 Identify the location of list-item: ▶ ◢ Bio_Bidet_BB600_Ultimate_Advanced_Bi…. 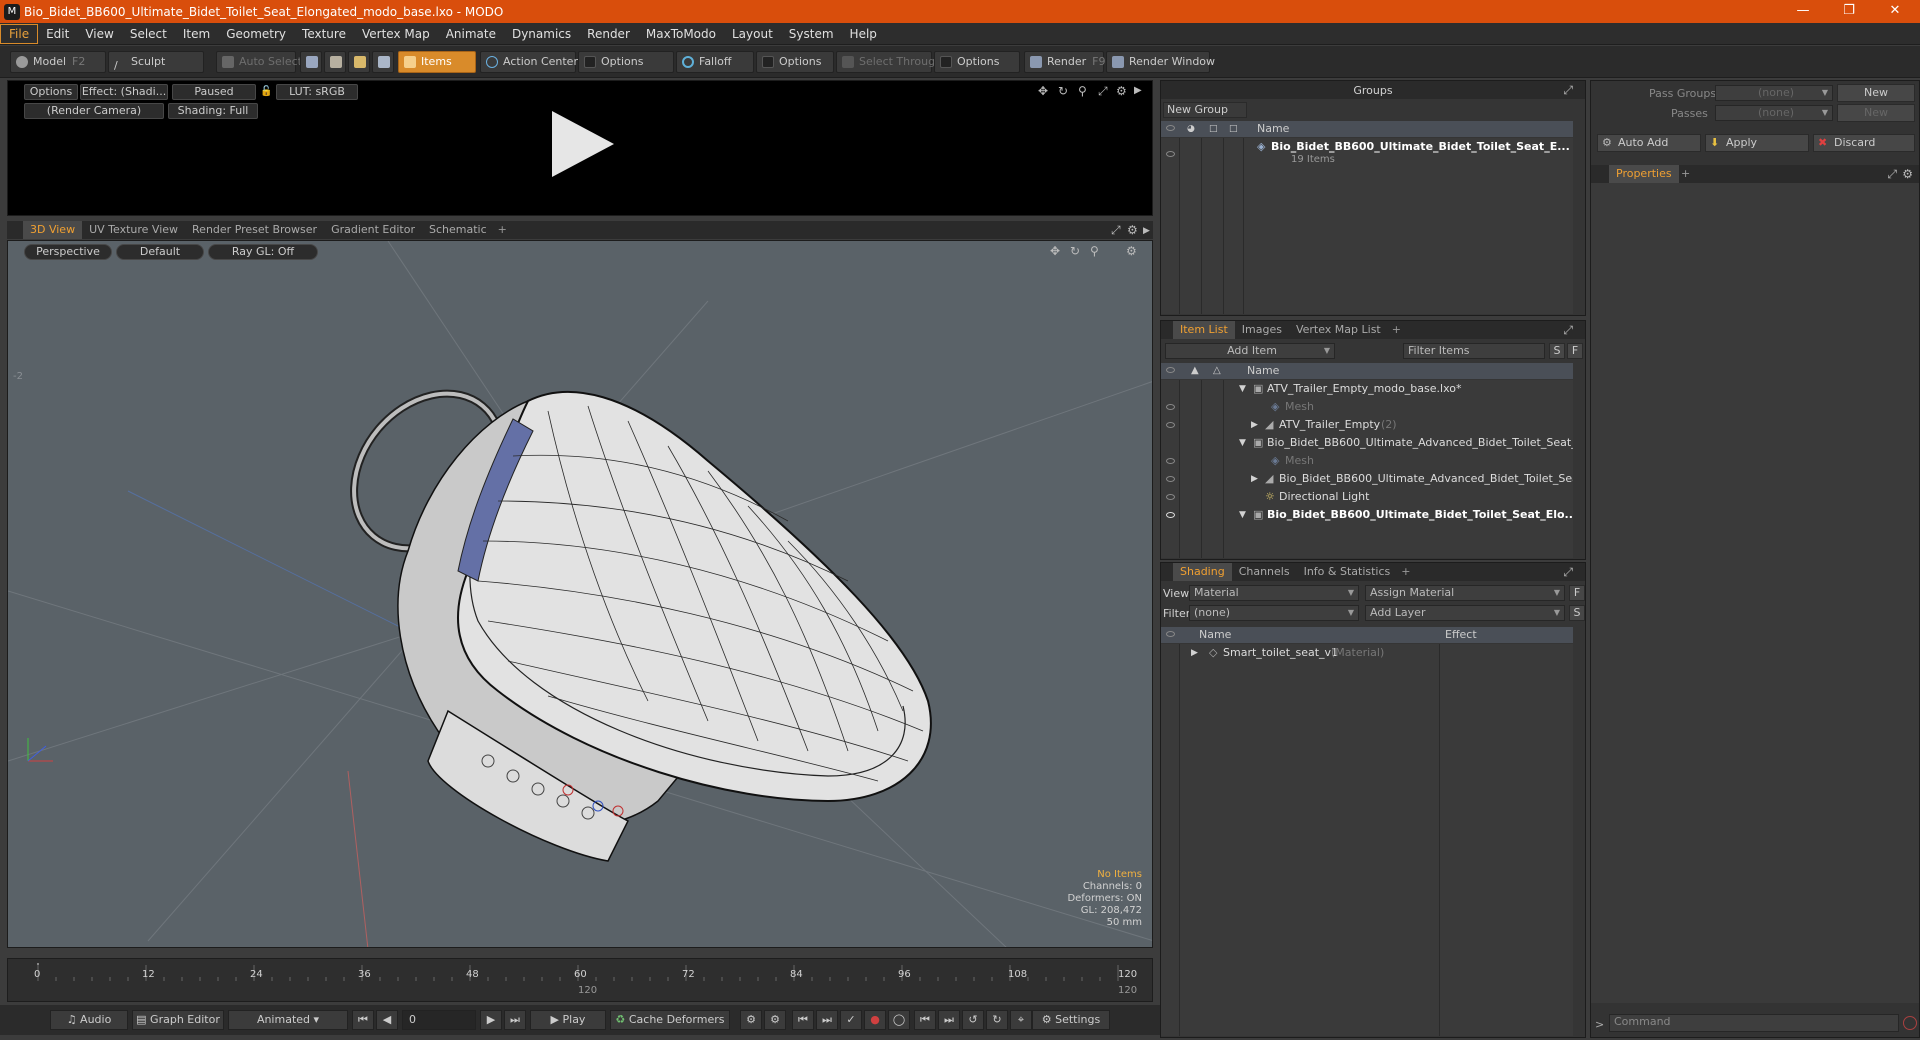
(1367, 479).